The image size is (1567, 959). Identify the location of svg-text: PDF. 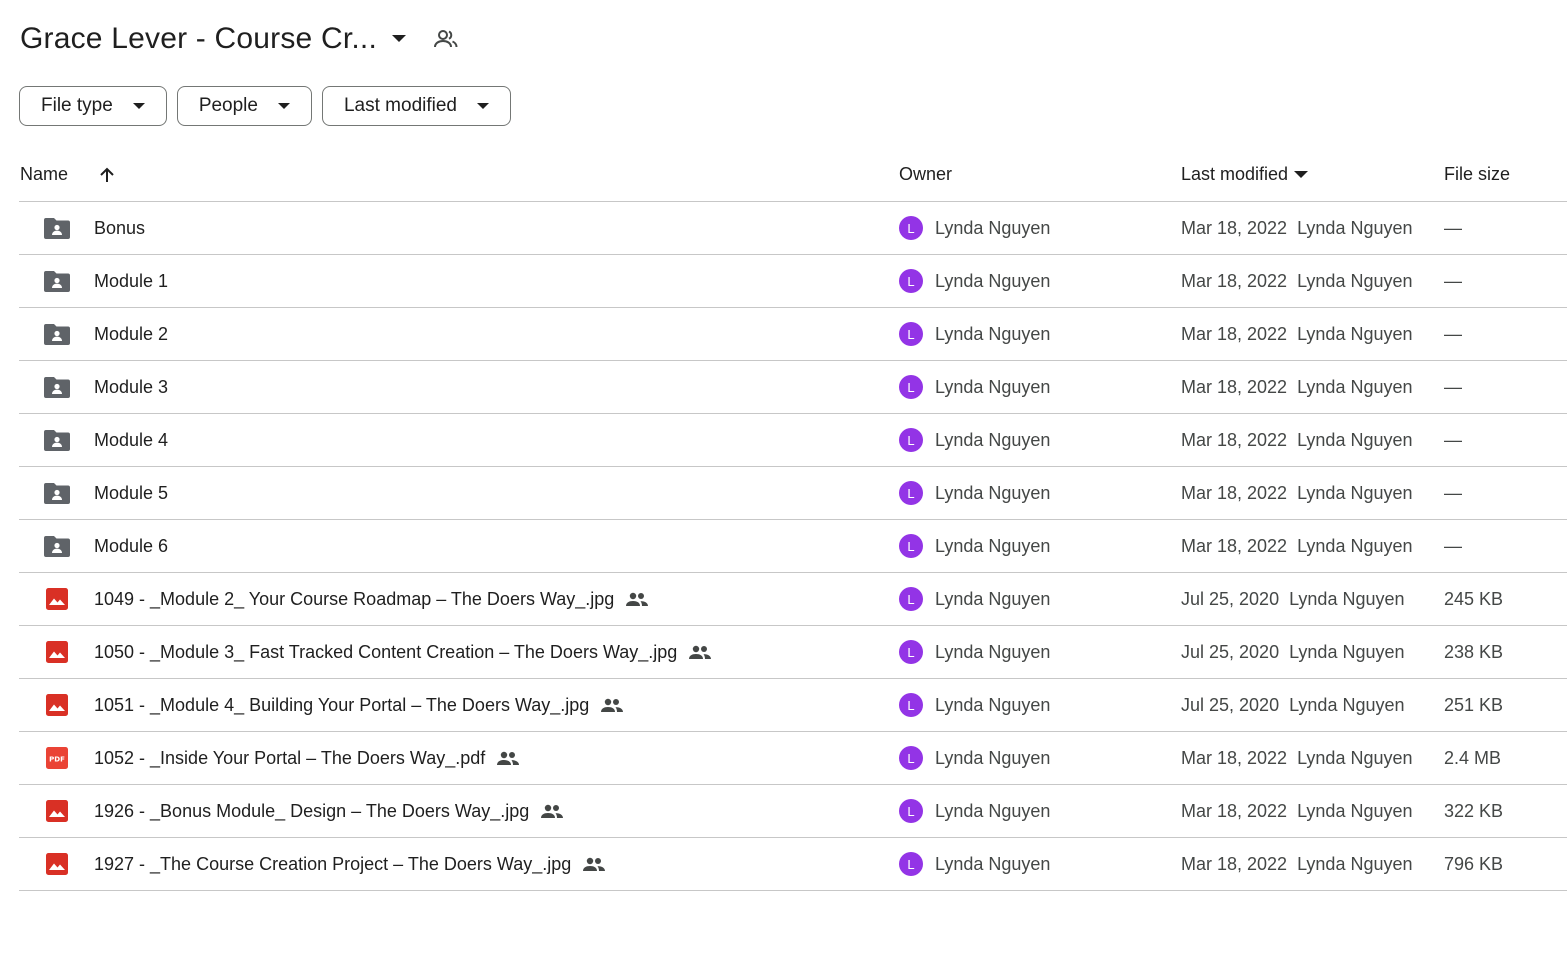
(57, 760).